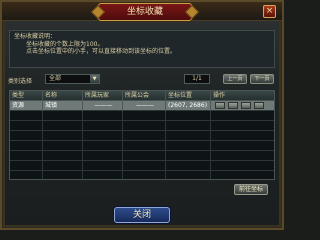  Describe the element at coordinates (220, 105) in the screenshot. I see `locate-hand-icon` at that location.